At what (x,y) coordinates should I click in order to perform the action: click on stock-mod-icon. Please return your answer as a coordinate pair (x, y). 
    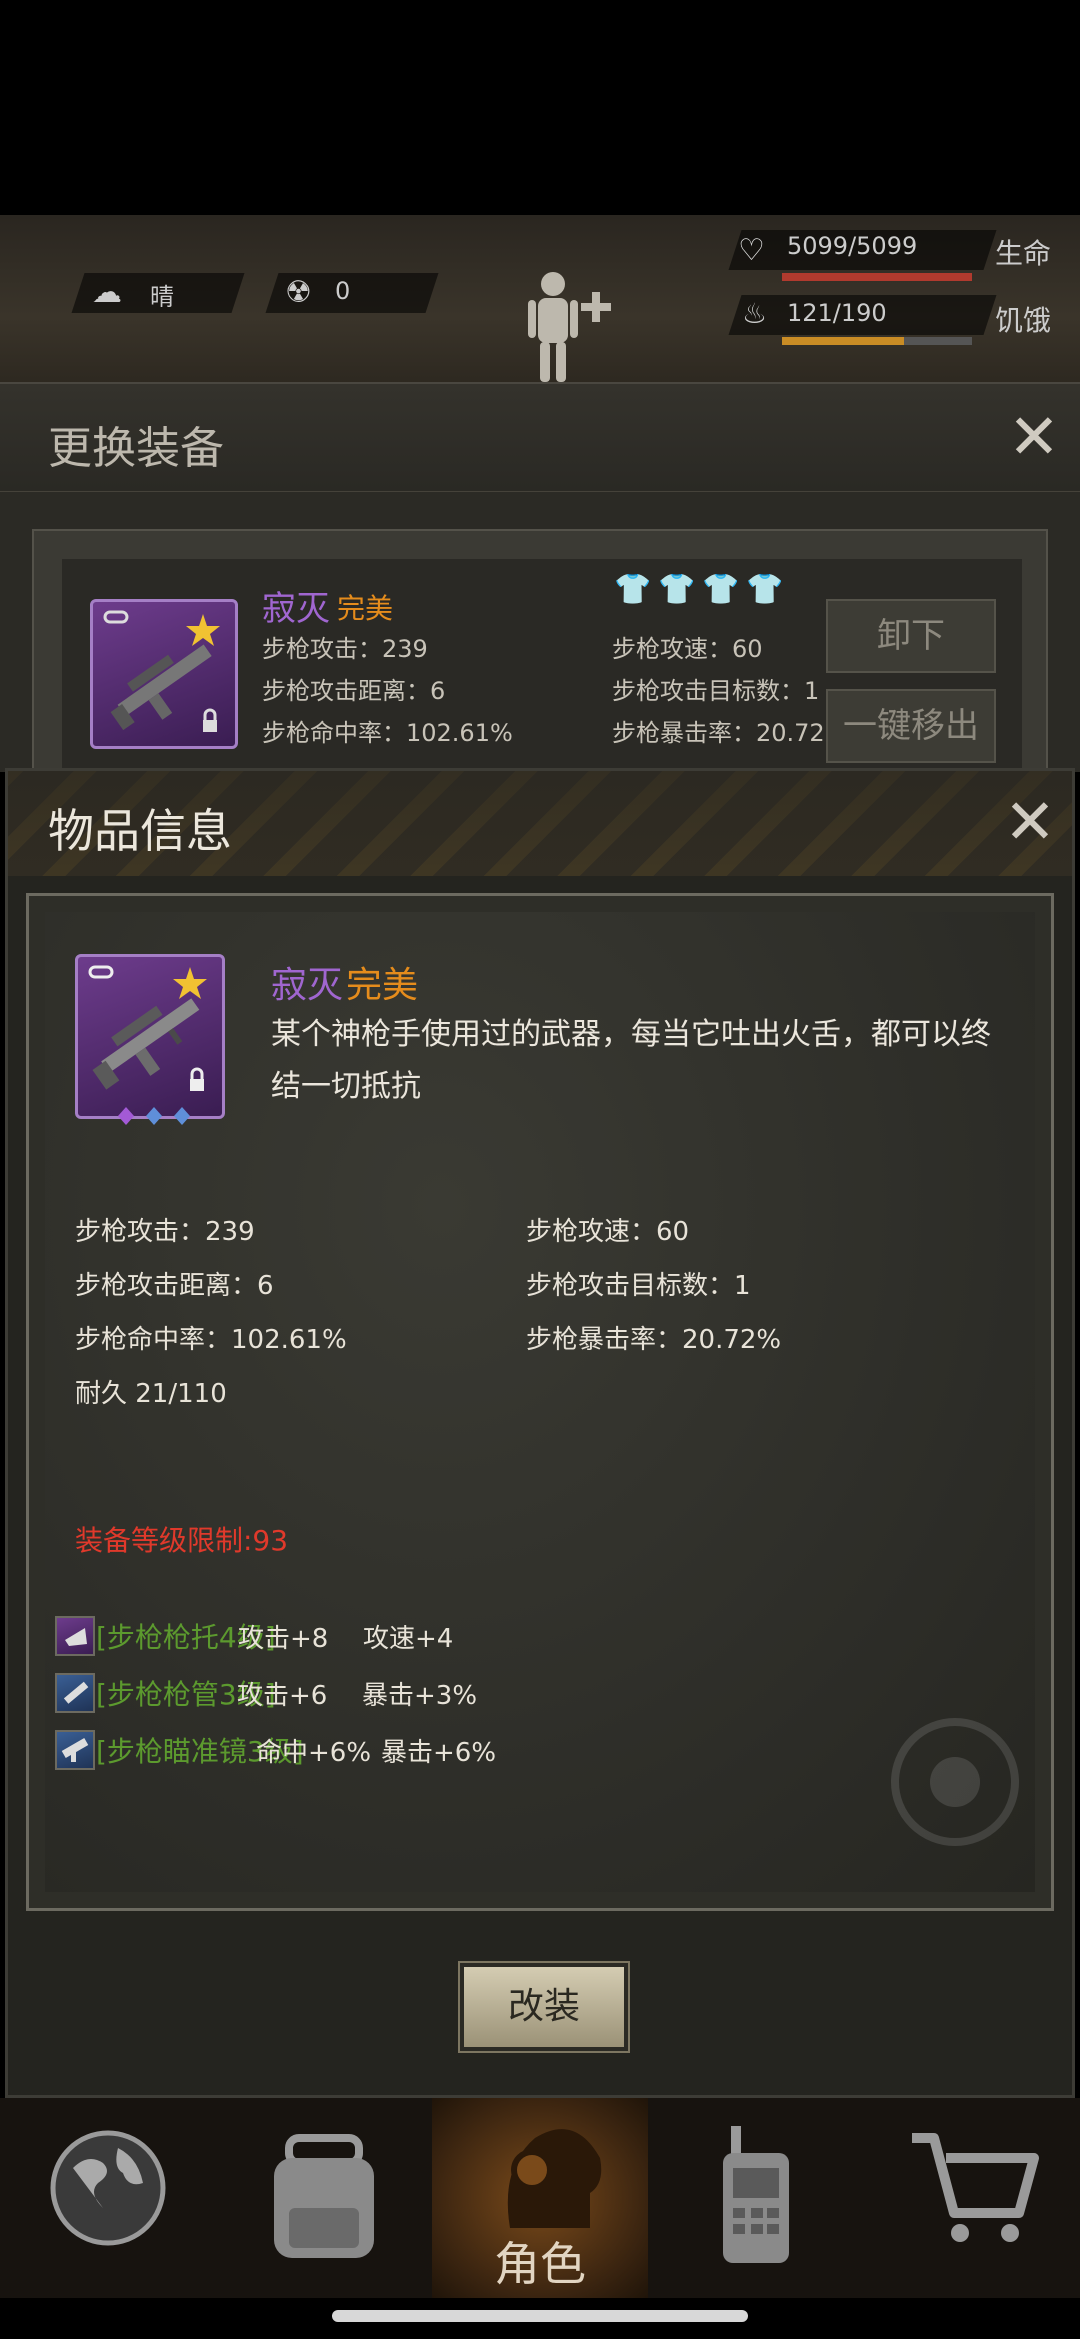
    Looking at the image, I should click on (75, 1636).